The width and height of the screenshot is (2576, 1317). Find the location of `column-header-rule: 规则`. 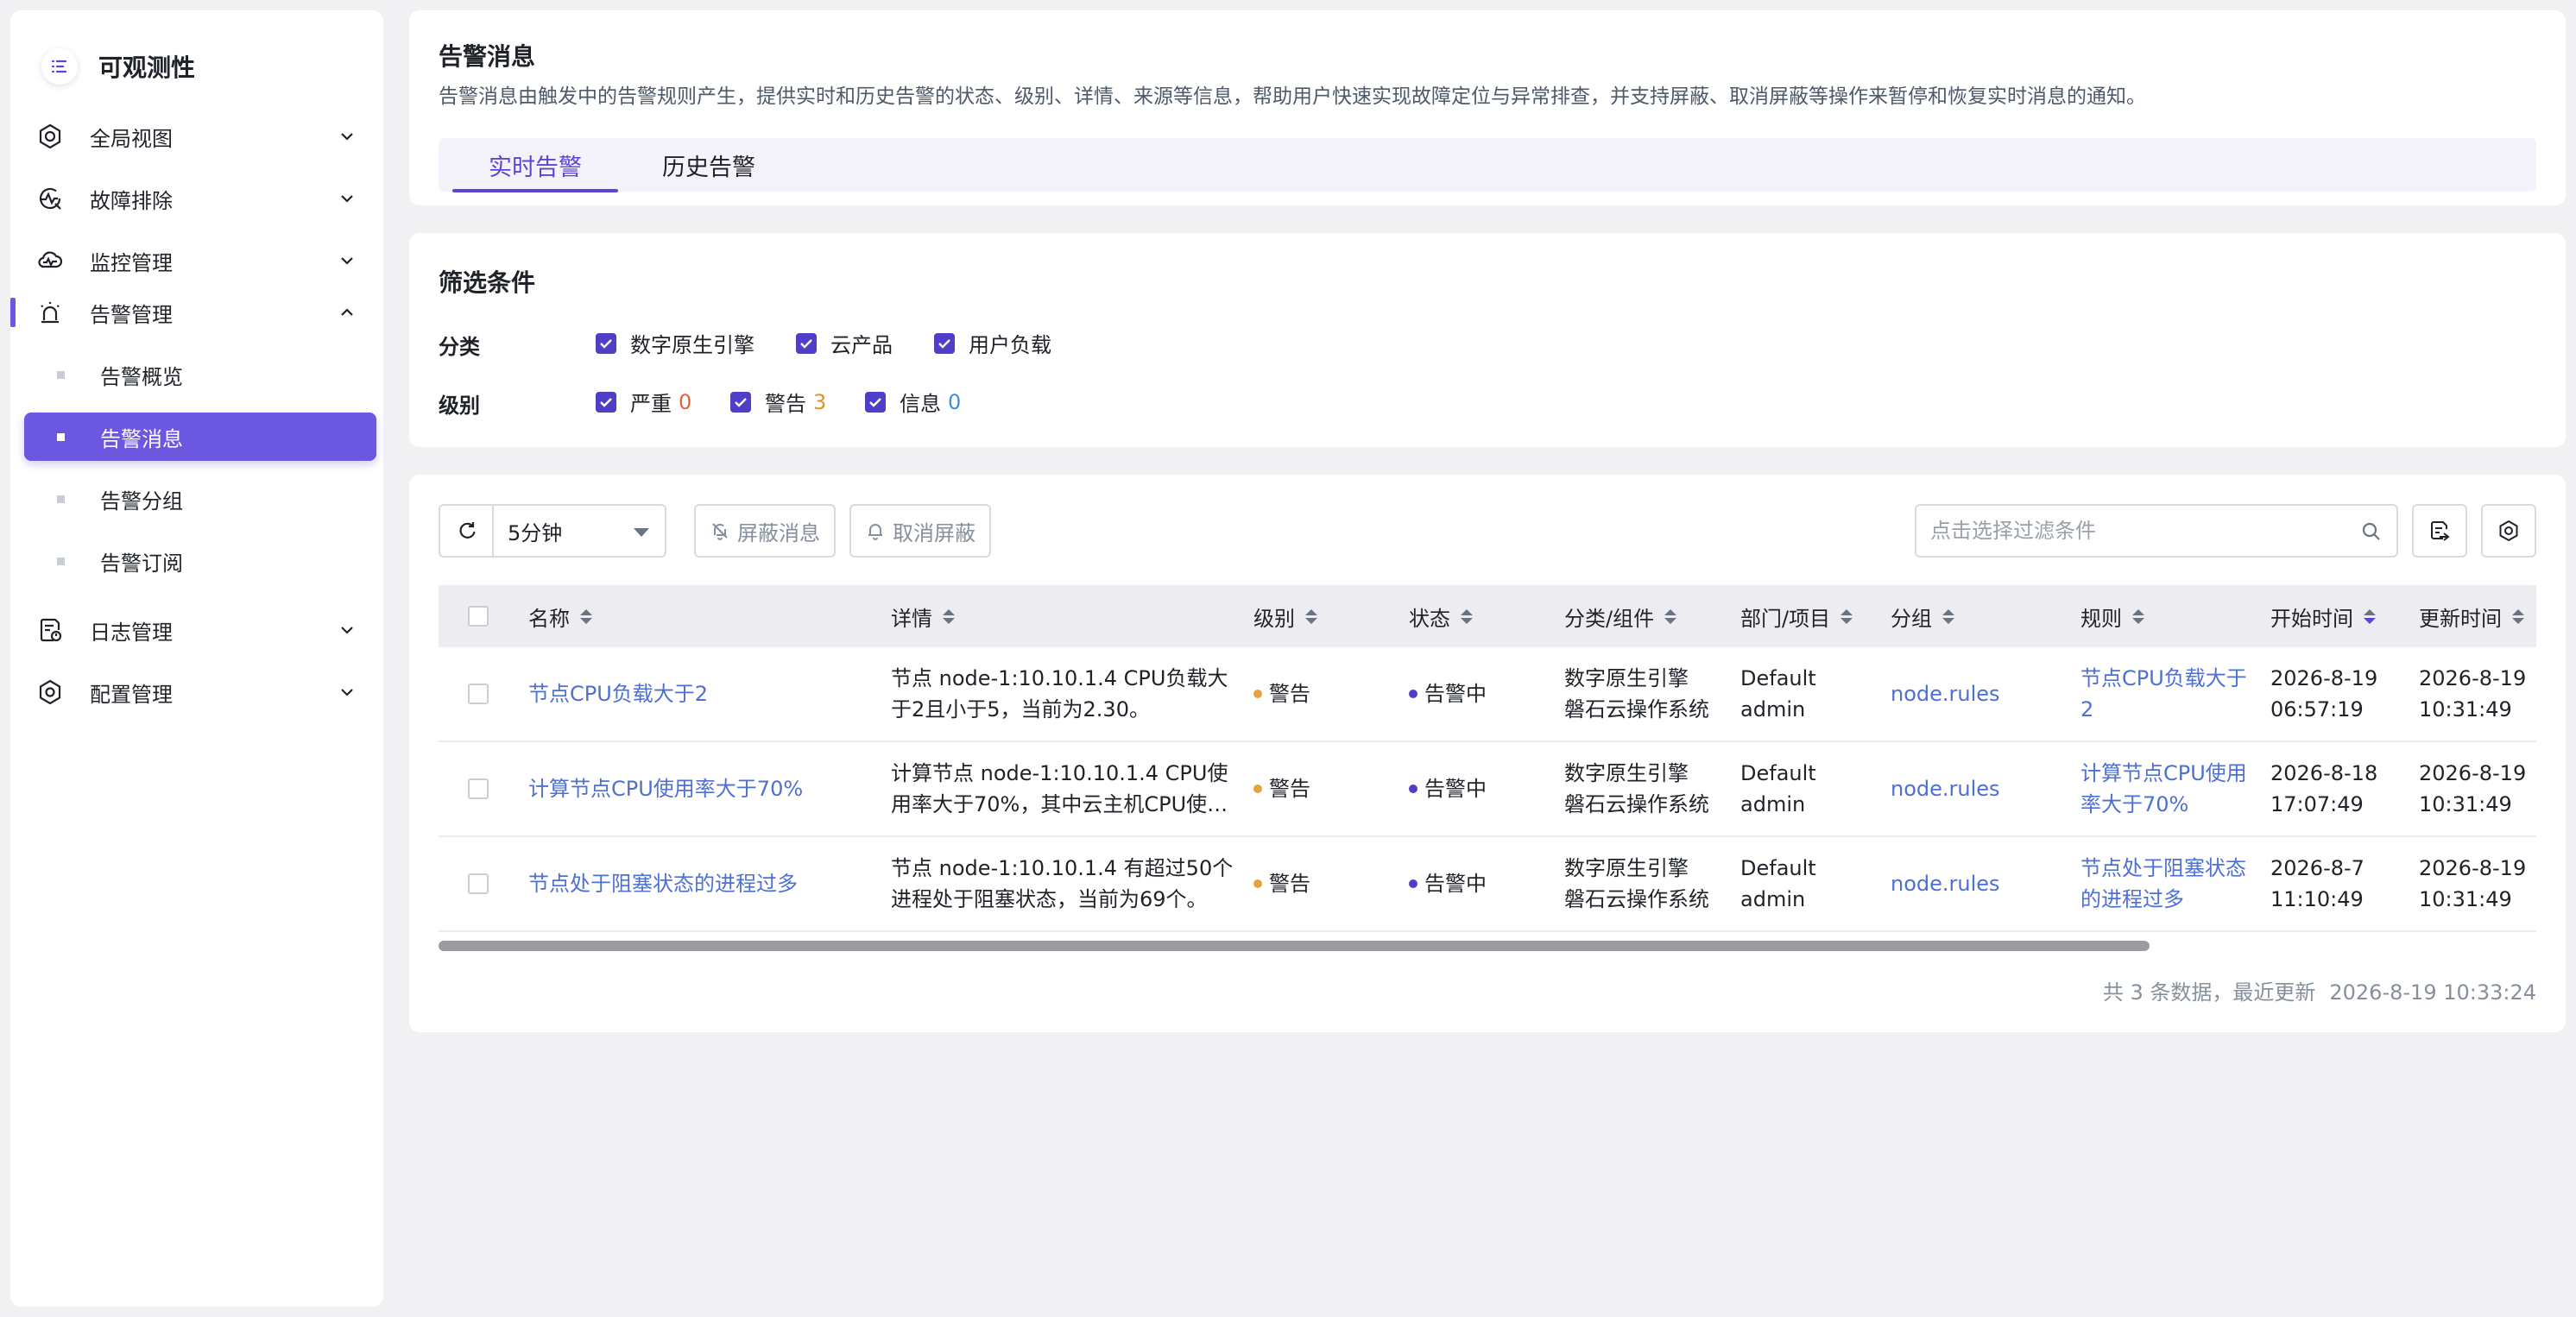

column-header-rule: 规则 is located at coordinates (2112, 616).